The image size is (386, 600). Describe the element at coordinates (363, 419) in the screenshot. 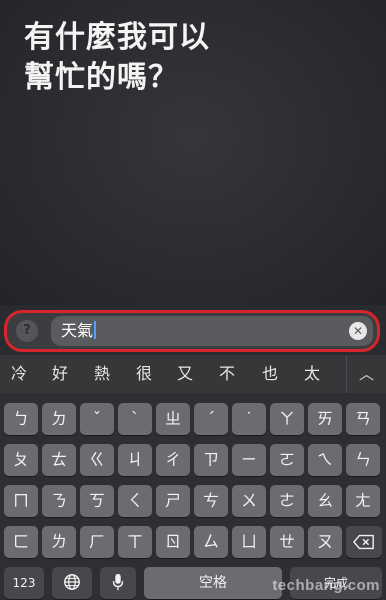

I see `zhuyin-key: ㄢ` at that location.